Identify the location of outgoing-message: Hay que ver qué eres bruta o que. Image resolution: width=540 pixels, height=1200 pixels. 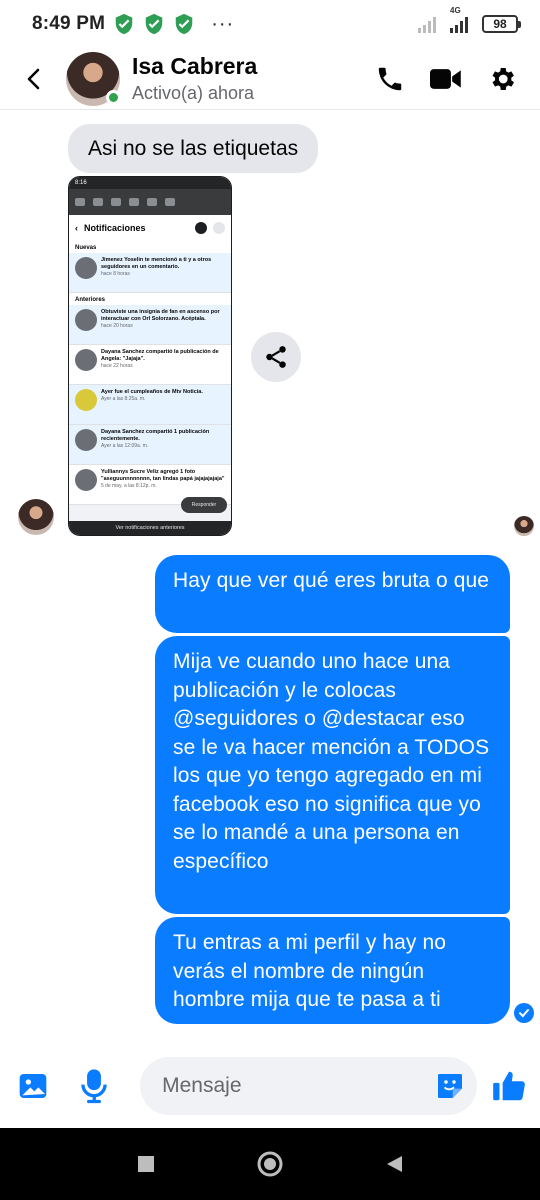
(332, 594).